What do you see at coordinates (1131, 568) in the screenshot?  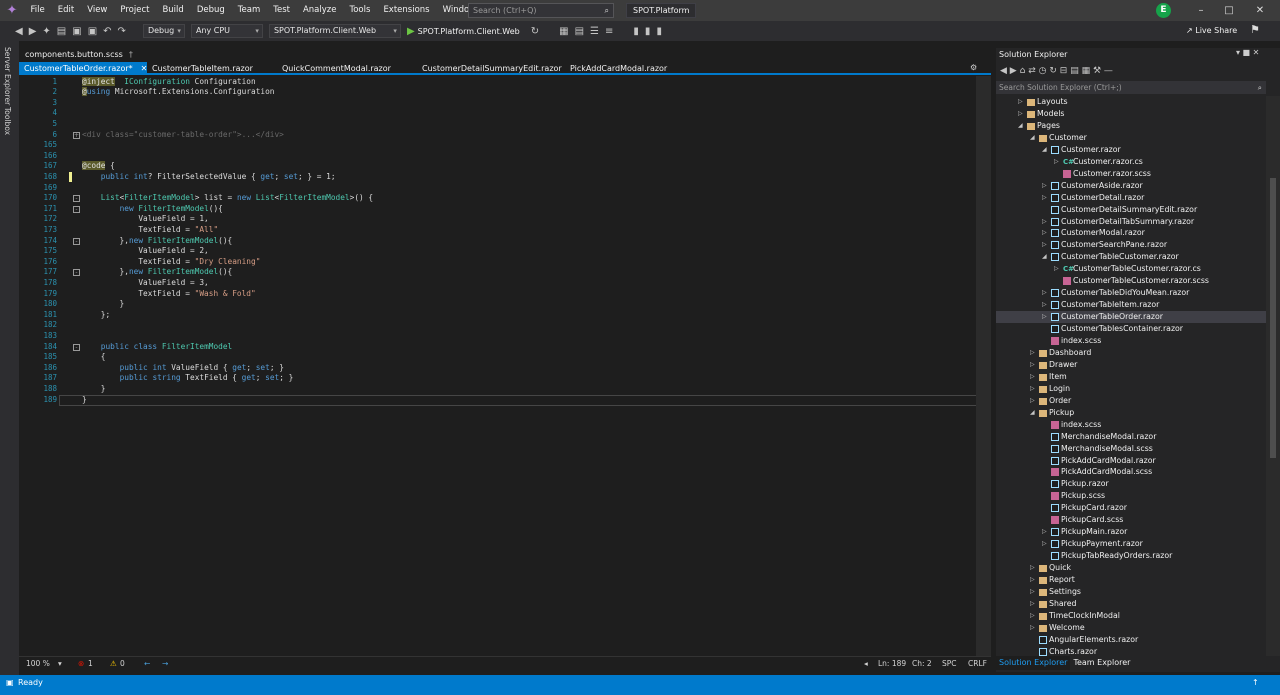 I see `tree-folder: ▷ Quick` at bounding box center [1131, 568].